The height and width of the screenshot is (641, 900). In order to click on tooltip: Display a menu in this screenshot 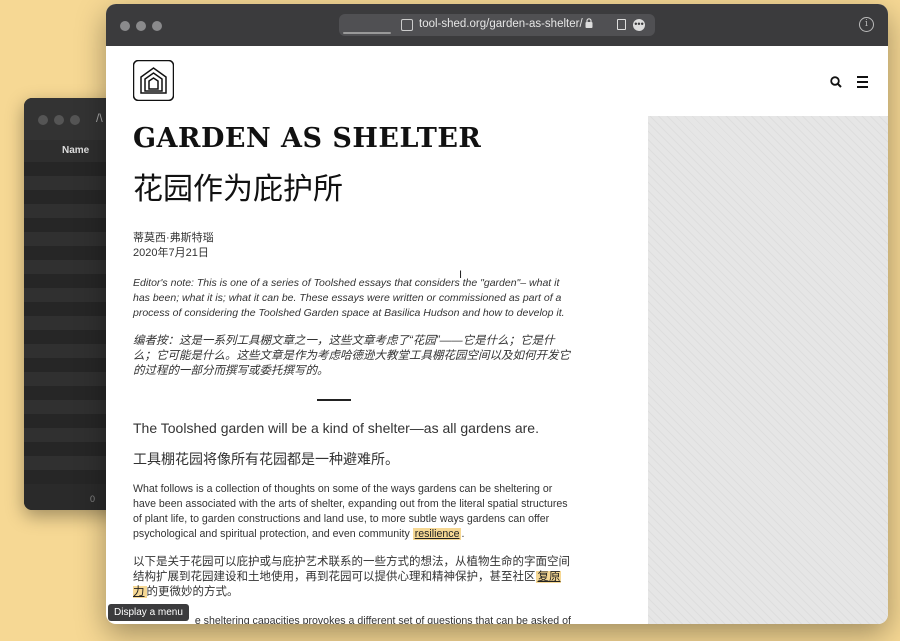, I will do `click(148, 612)`.